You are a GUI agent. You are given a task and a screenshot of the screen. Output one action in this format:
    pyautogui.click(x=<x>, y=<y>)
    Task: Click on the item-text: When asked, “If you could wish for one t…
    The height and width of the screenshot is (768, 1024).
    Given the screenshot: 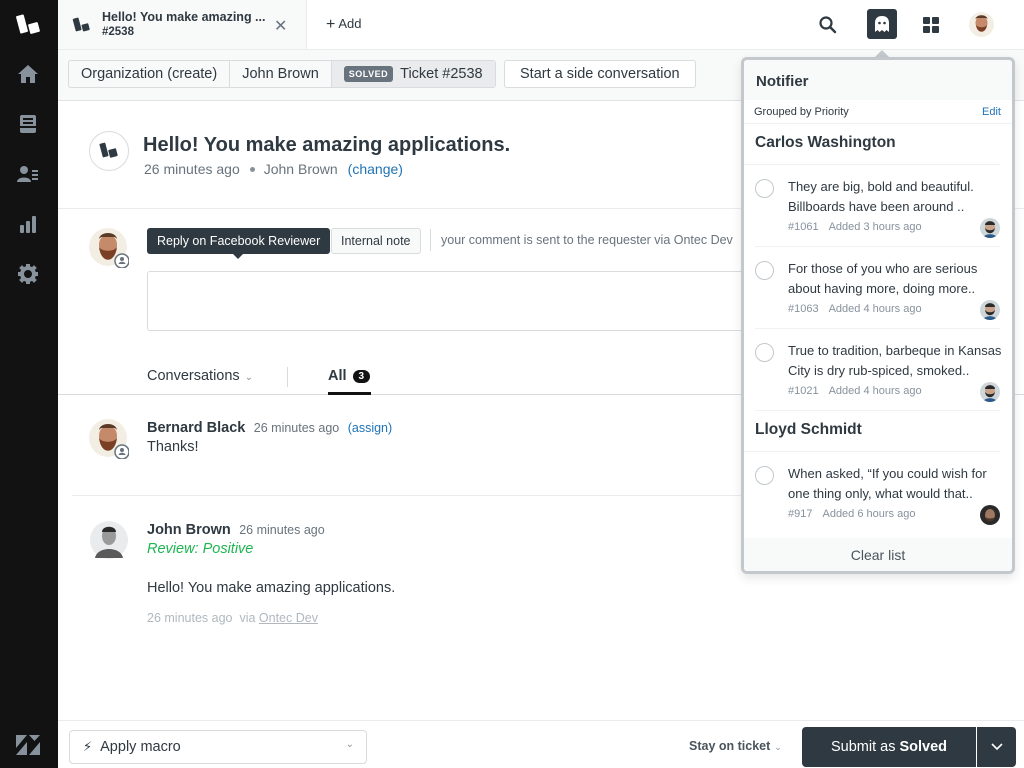 What is the action you would take?
    pyautogui.click(x=887, y=483)
    